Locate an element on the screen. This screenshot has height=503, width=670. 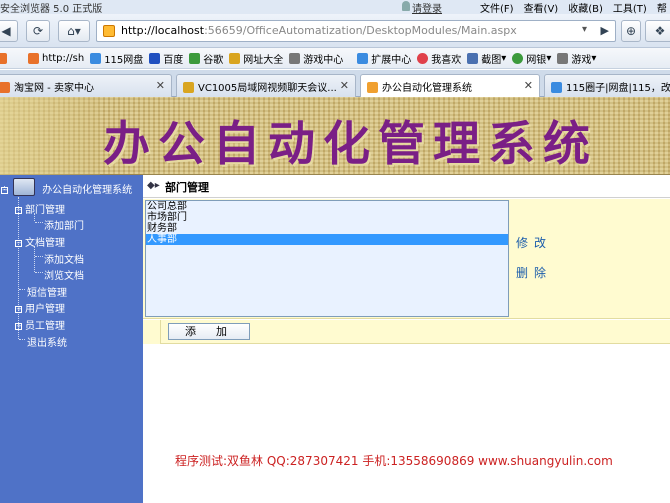
department-option: 公司总部 is located at coordinates (327, 206).